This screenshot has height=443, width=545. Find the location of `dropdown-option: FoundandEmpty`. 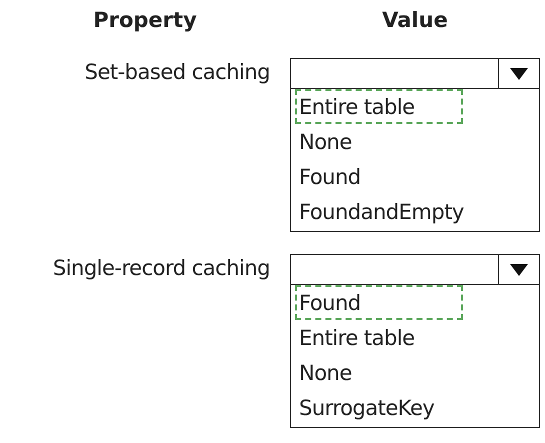

dropdown-option: FoundandEmpty is located at coordinates (381, 211).